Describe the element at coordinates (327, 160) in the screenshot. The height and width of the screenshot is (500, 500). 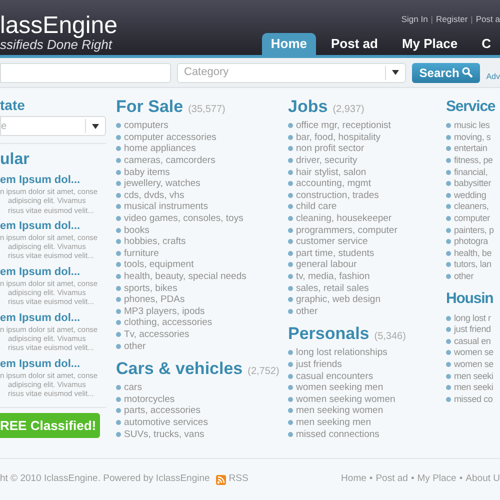
I see `category-link: driver, security` at that location.